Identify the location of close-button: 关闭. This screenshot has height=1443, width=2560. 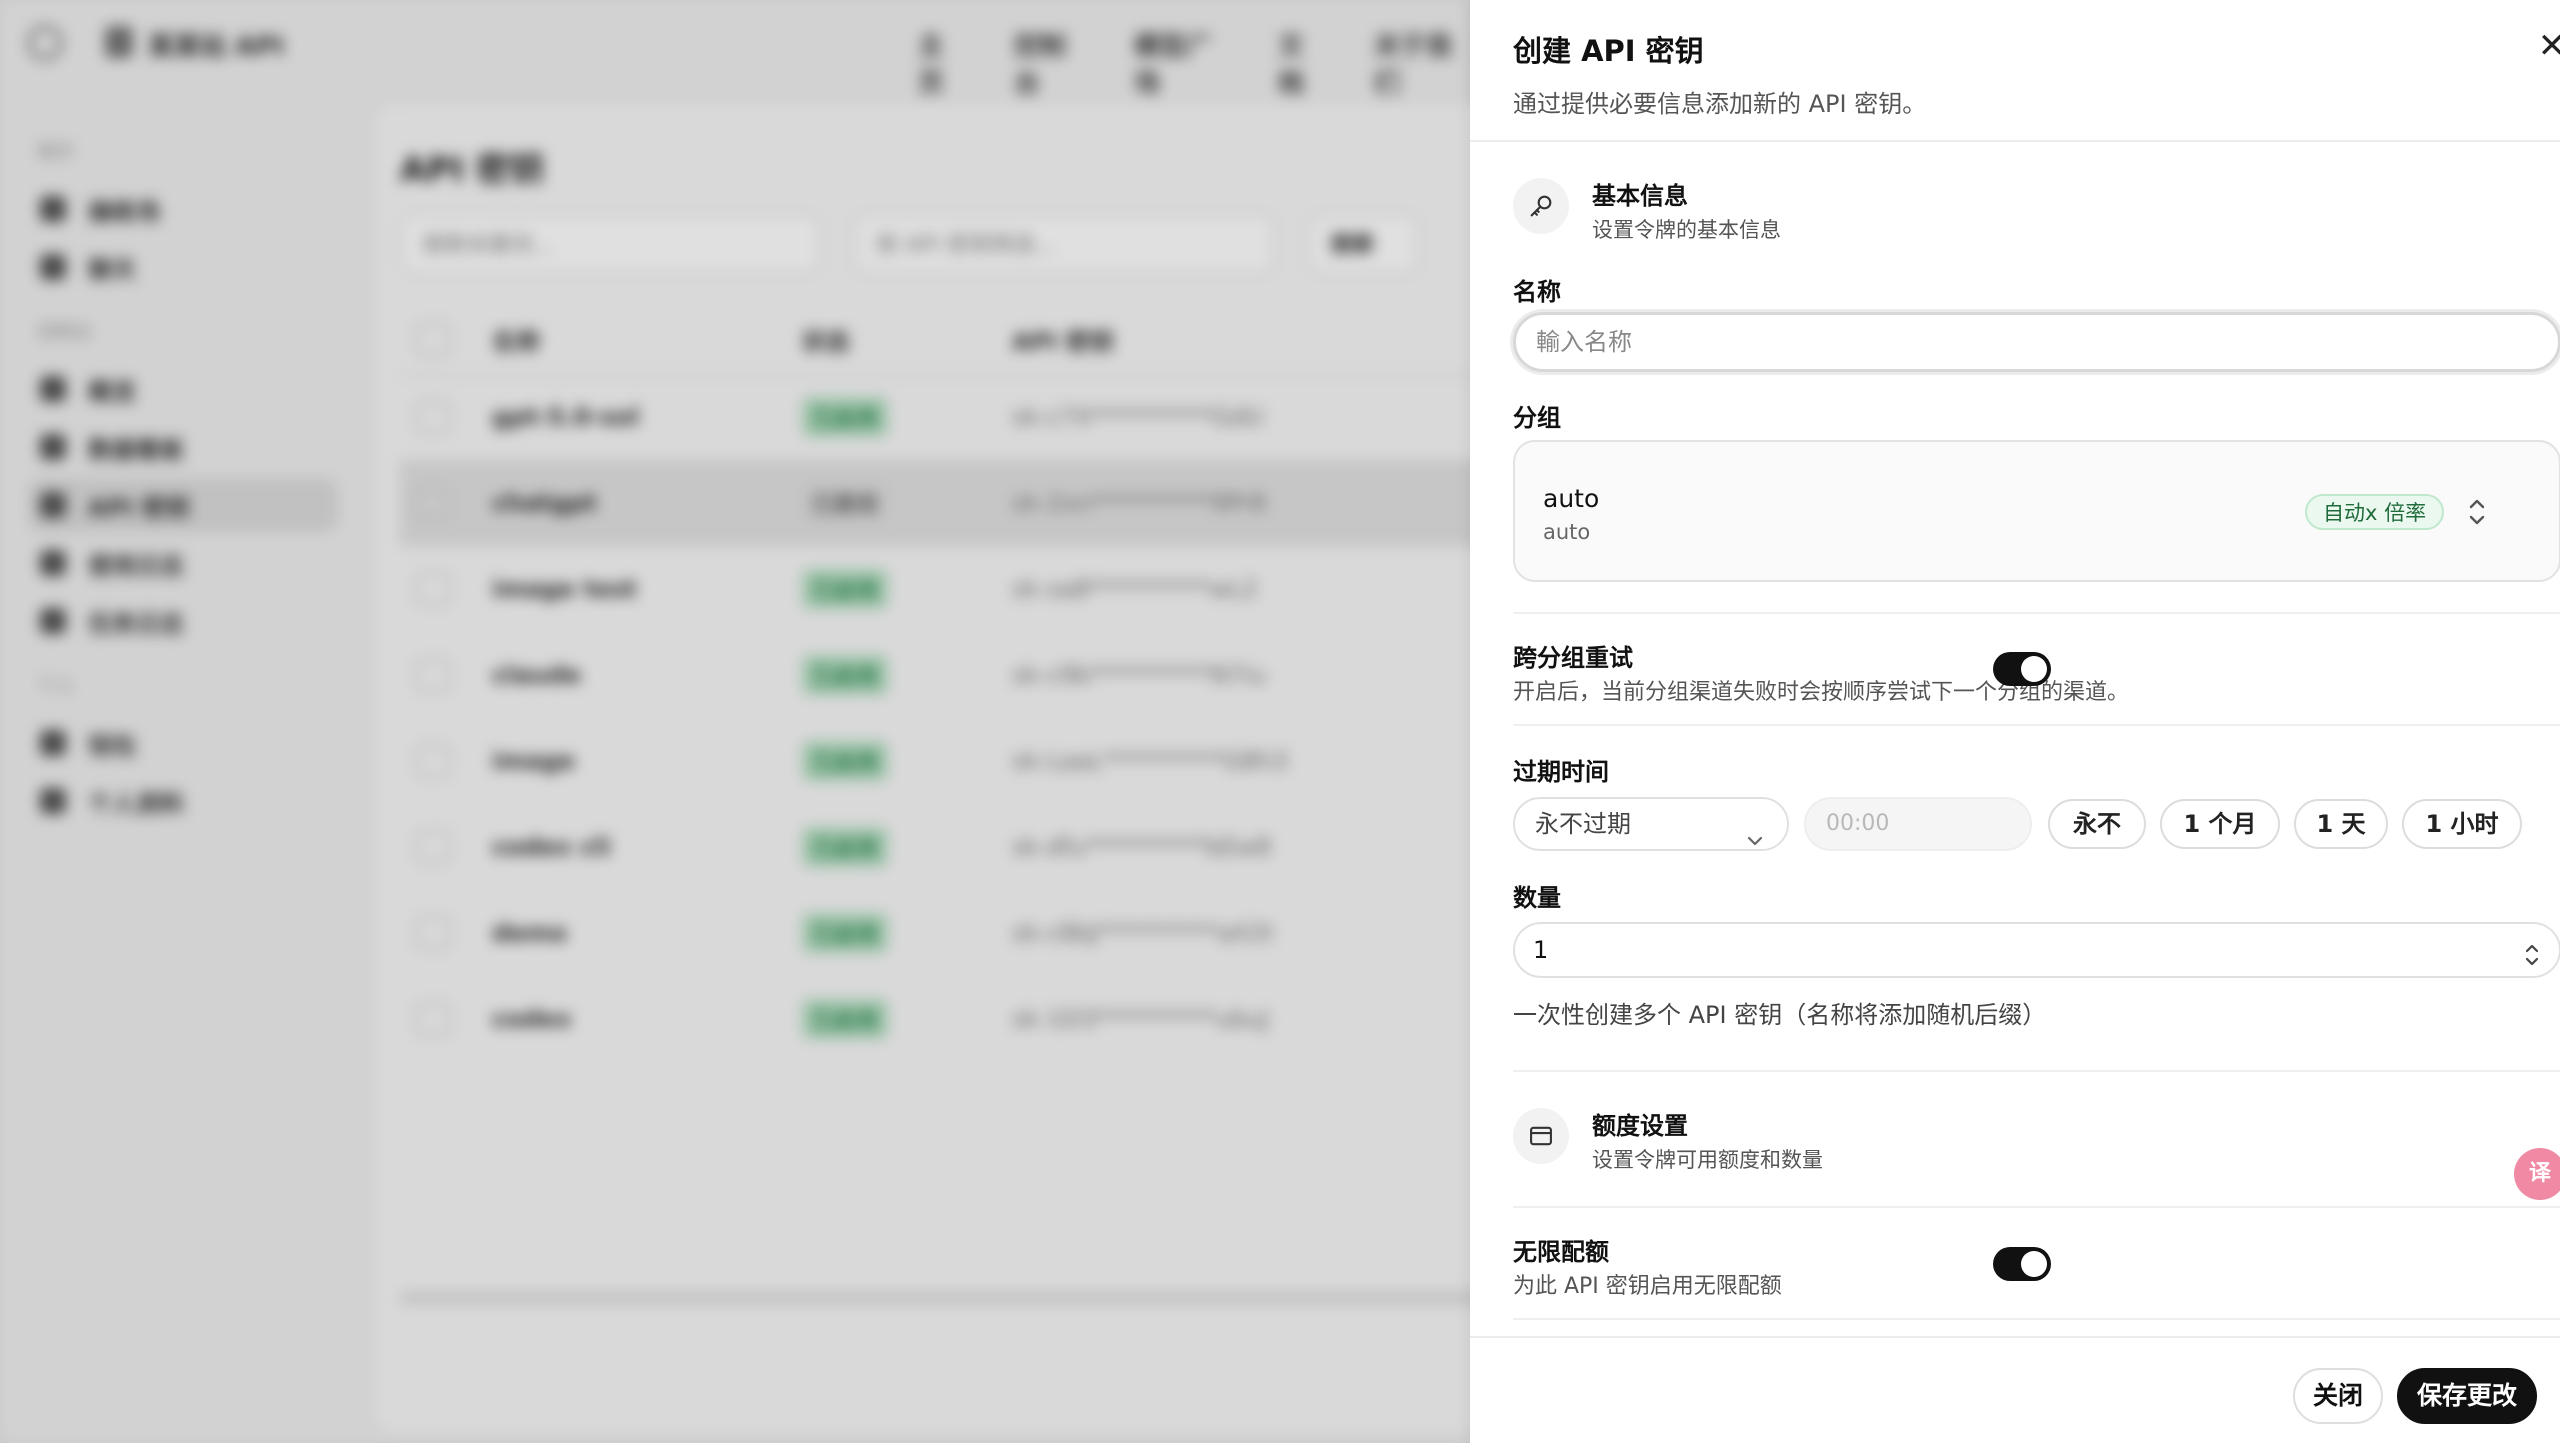
(2338, 1396).